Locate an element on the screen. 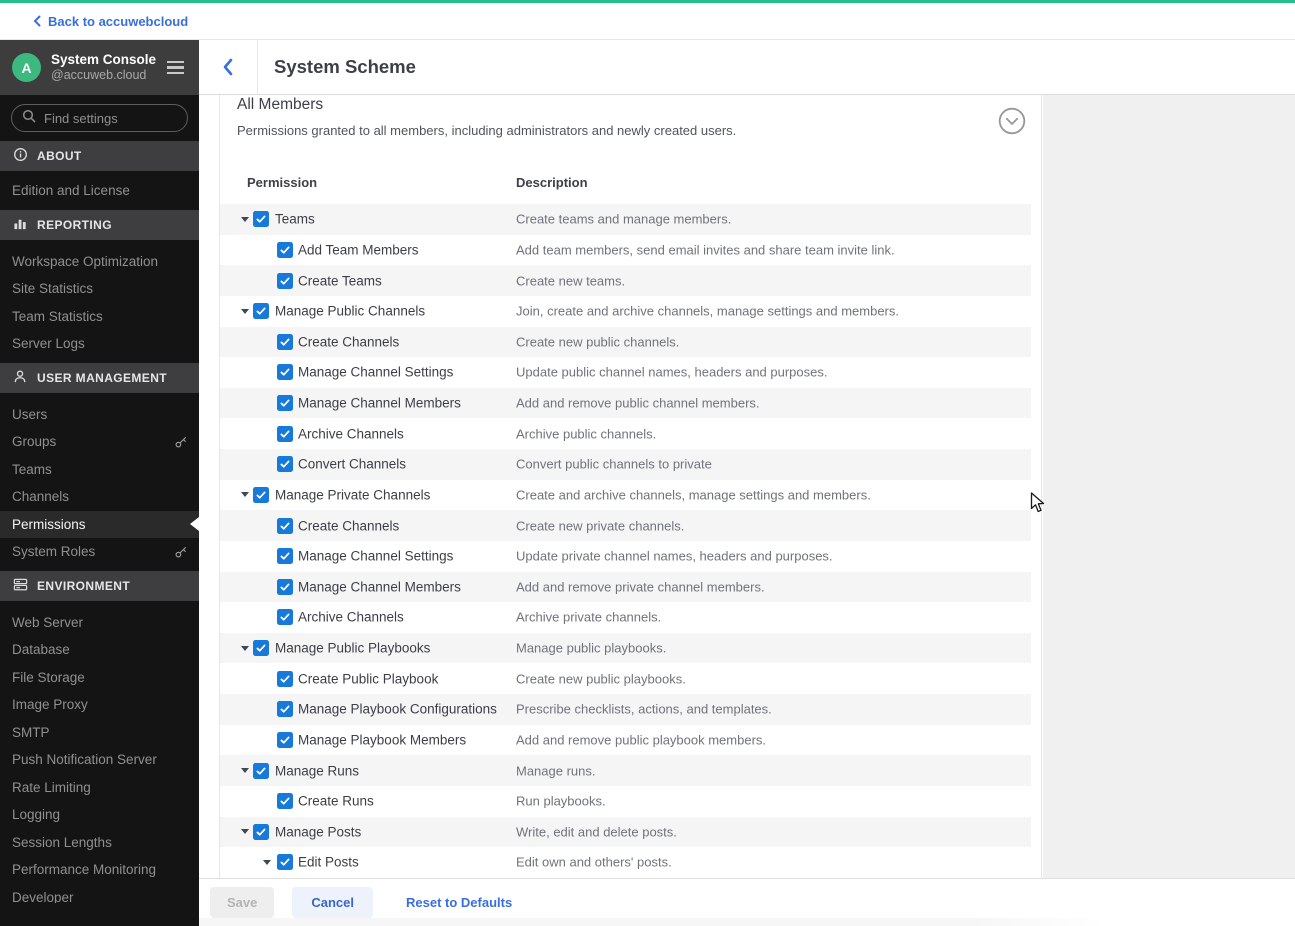 This screenshot has height=926, width=1295. reset-to-defaults-link: Reset to Defaults is located at coordinates (459, 902).